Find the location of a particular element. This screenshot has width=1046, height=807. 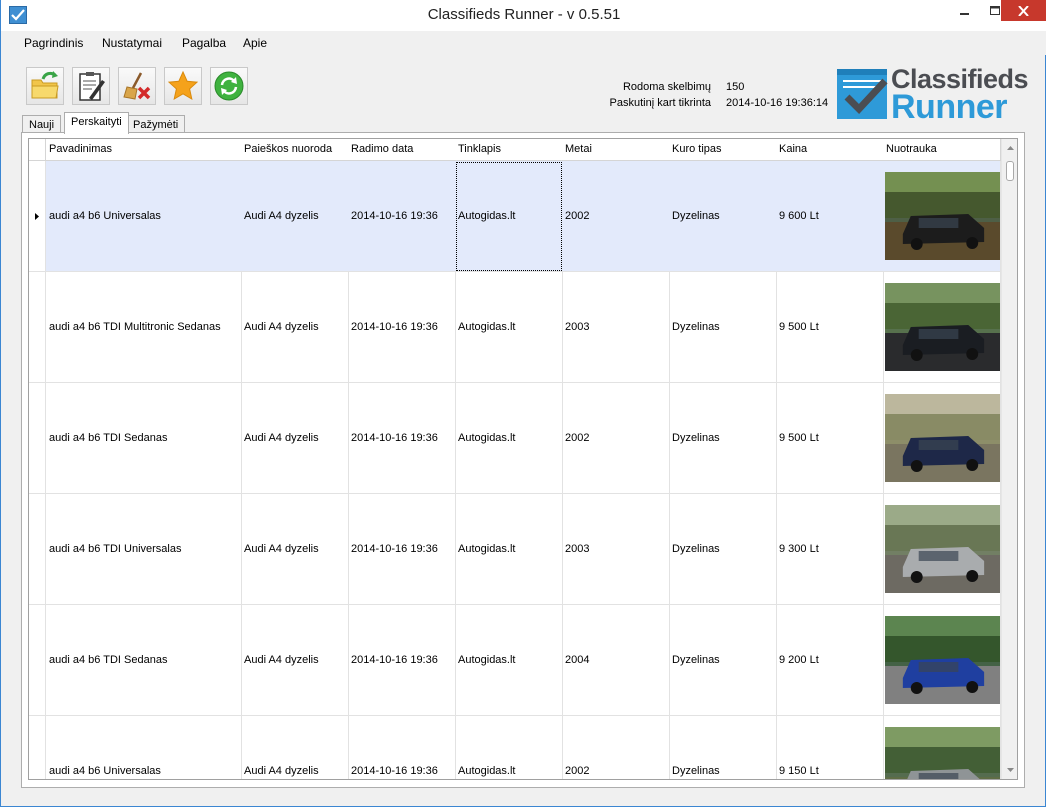

column-header-photo: Nuotrauka is located at coordinates (942, 150).